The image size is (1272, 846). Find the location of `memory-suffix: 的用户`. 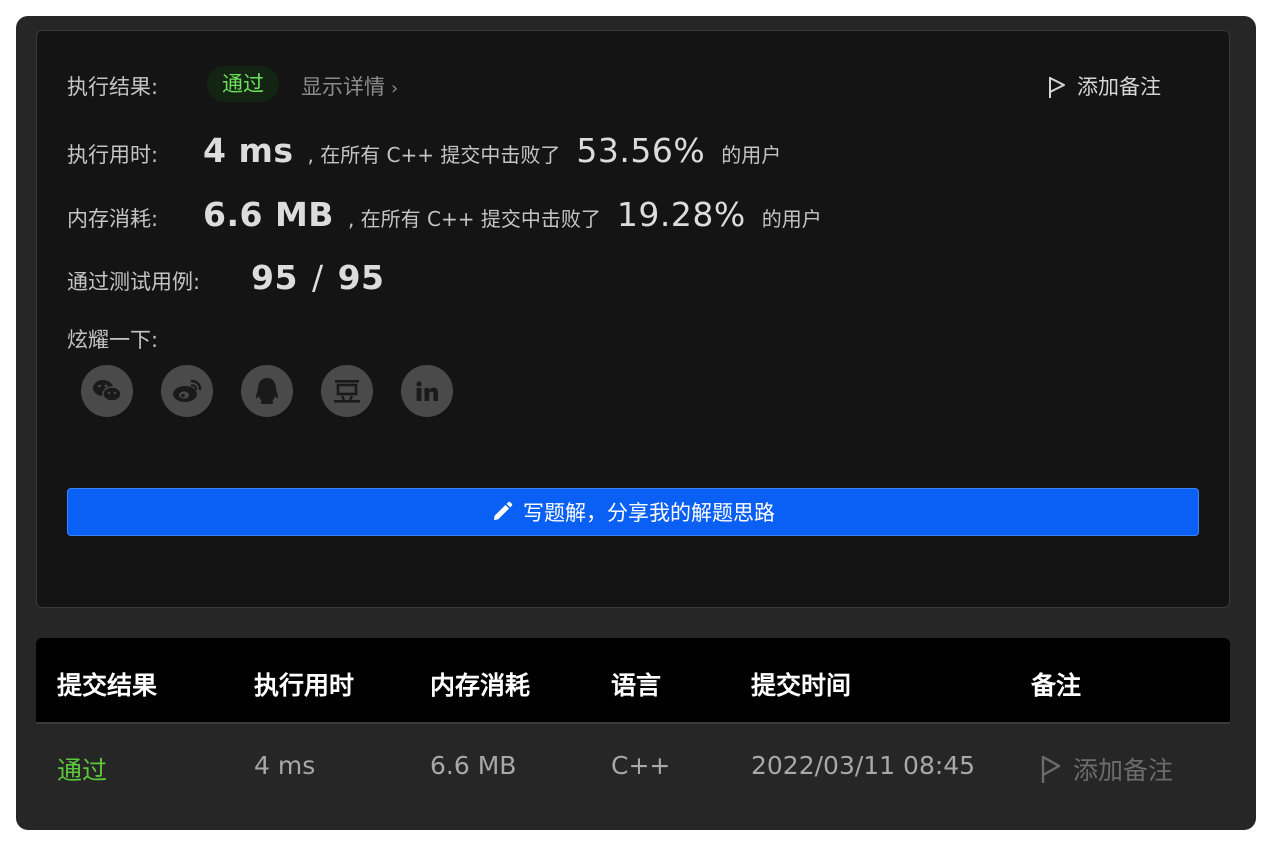

memory-suffix: 的用户 is located at coordinates (791, 219).